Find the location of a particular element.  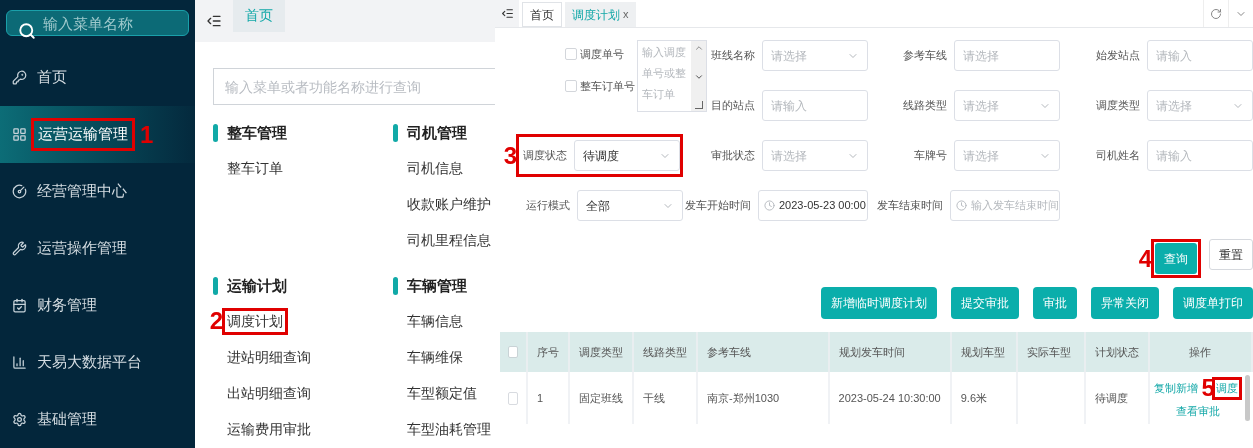

field-label: 线路类型 is located at coordinates (925, 106).